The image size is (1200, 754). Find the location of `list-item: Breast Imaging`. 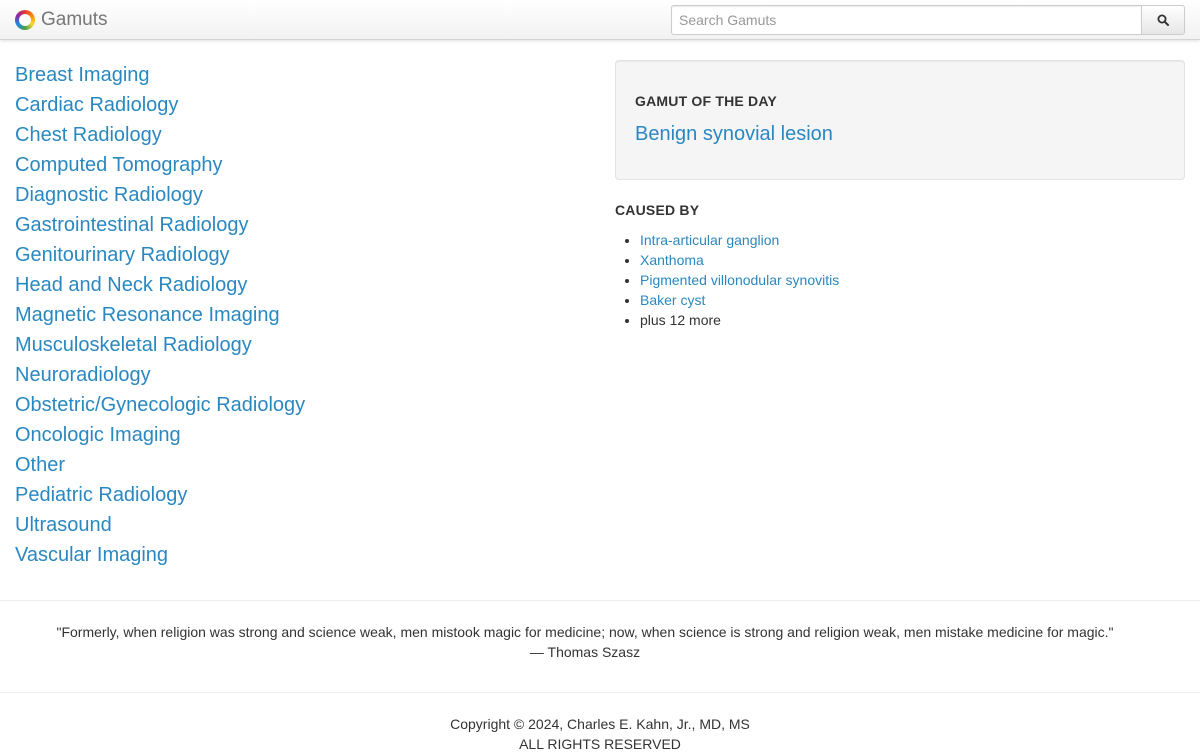

list-item: Breast Imaging is located at coordinates (295, 75).